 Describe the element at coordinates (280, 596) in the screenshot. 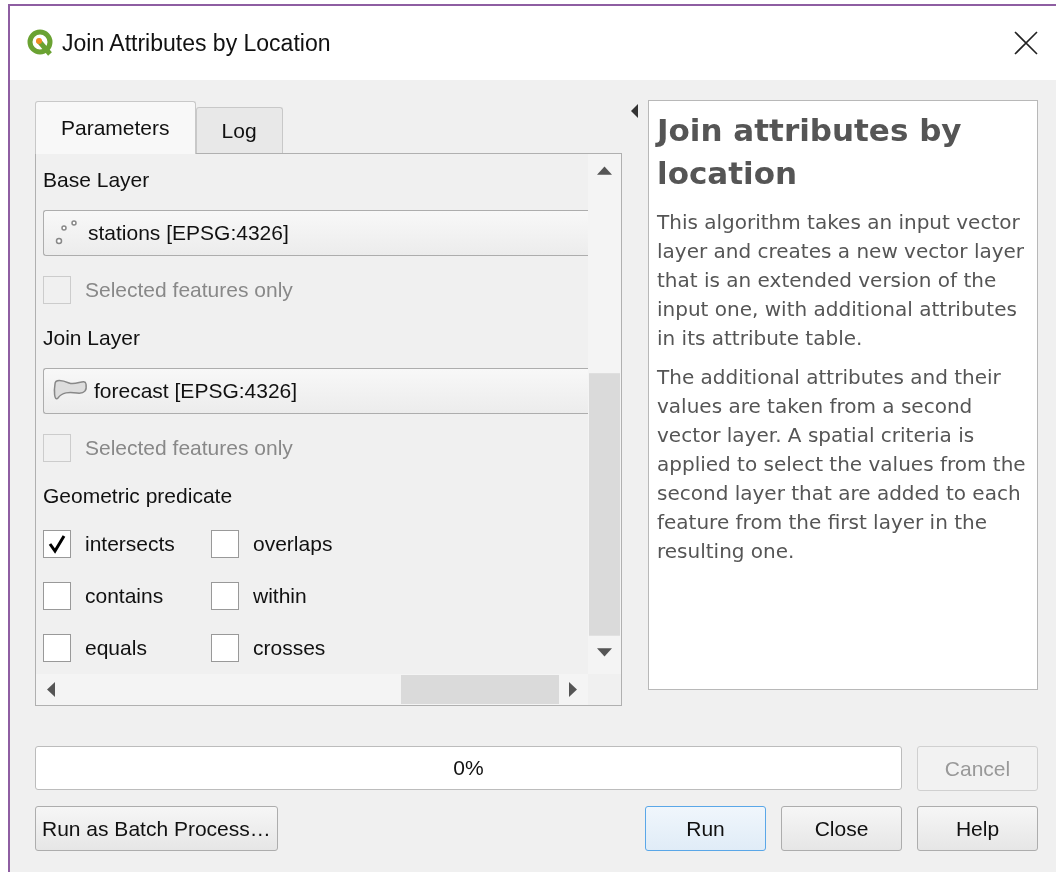

I see `checkbox-label: within` at that location.